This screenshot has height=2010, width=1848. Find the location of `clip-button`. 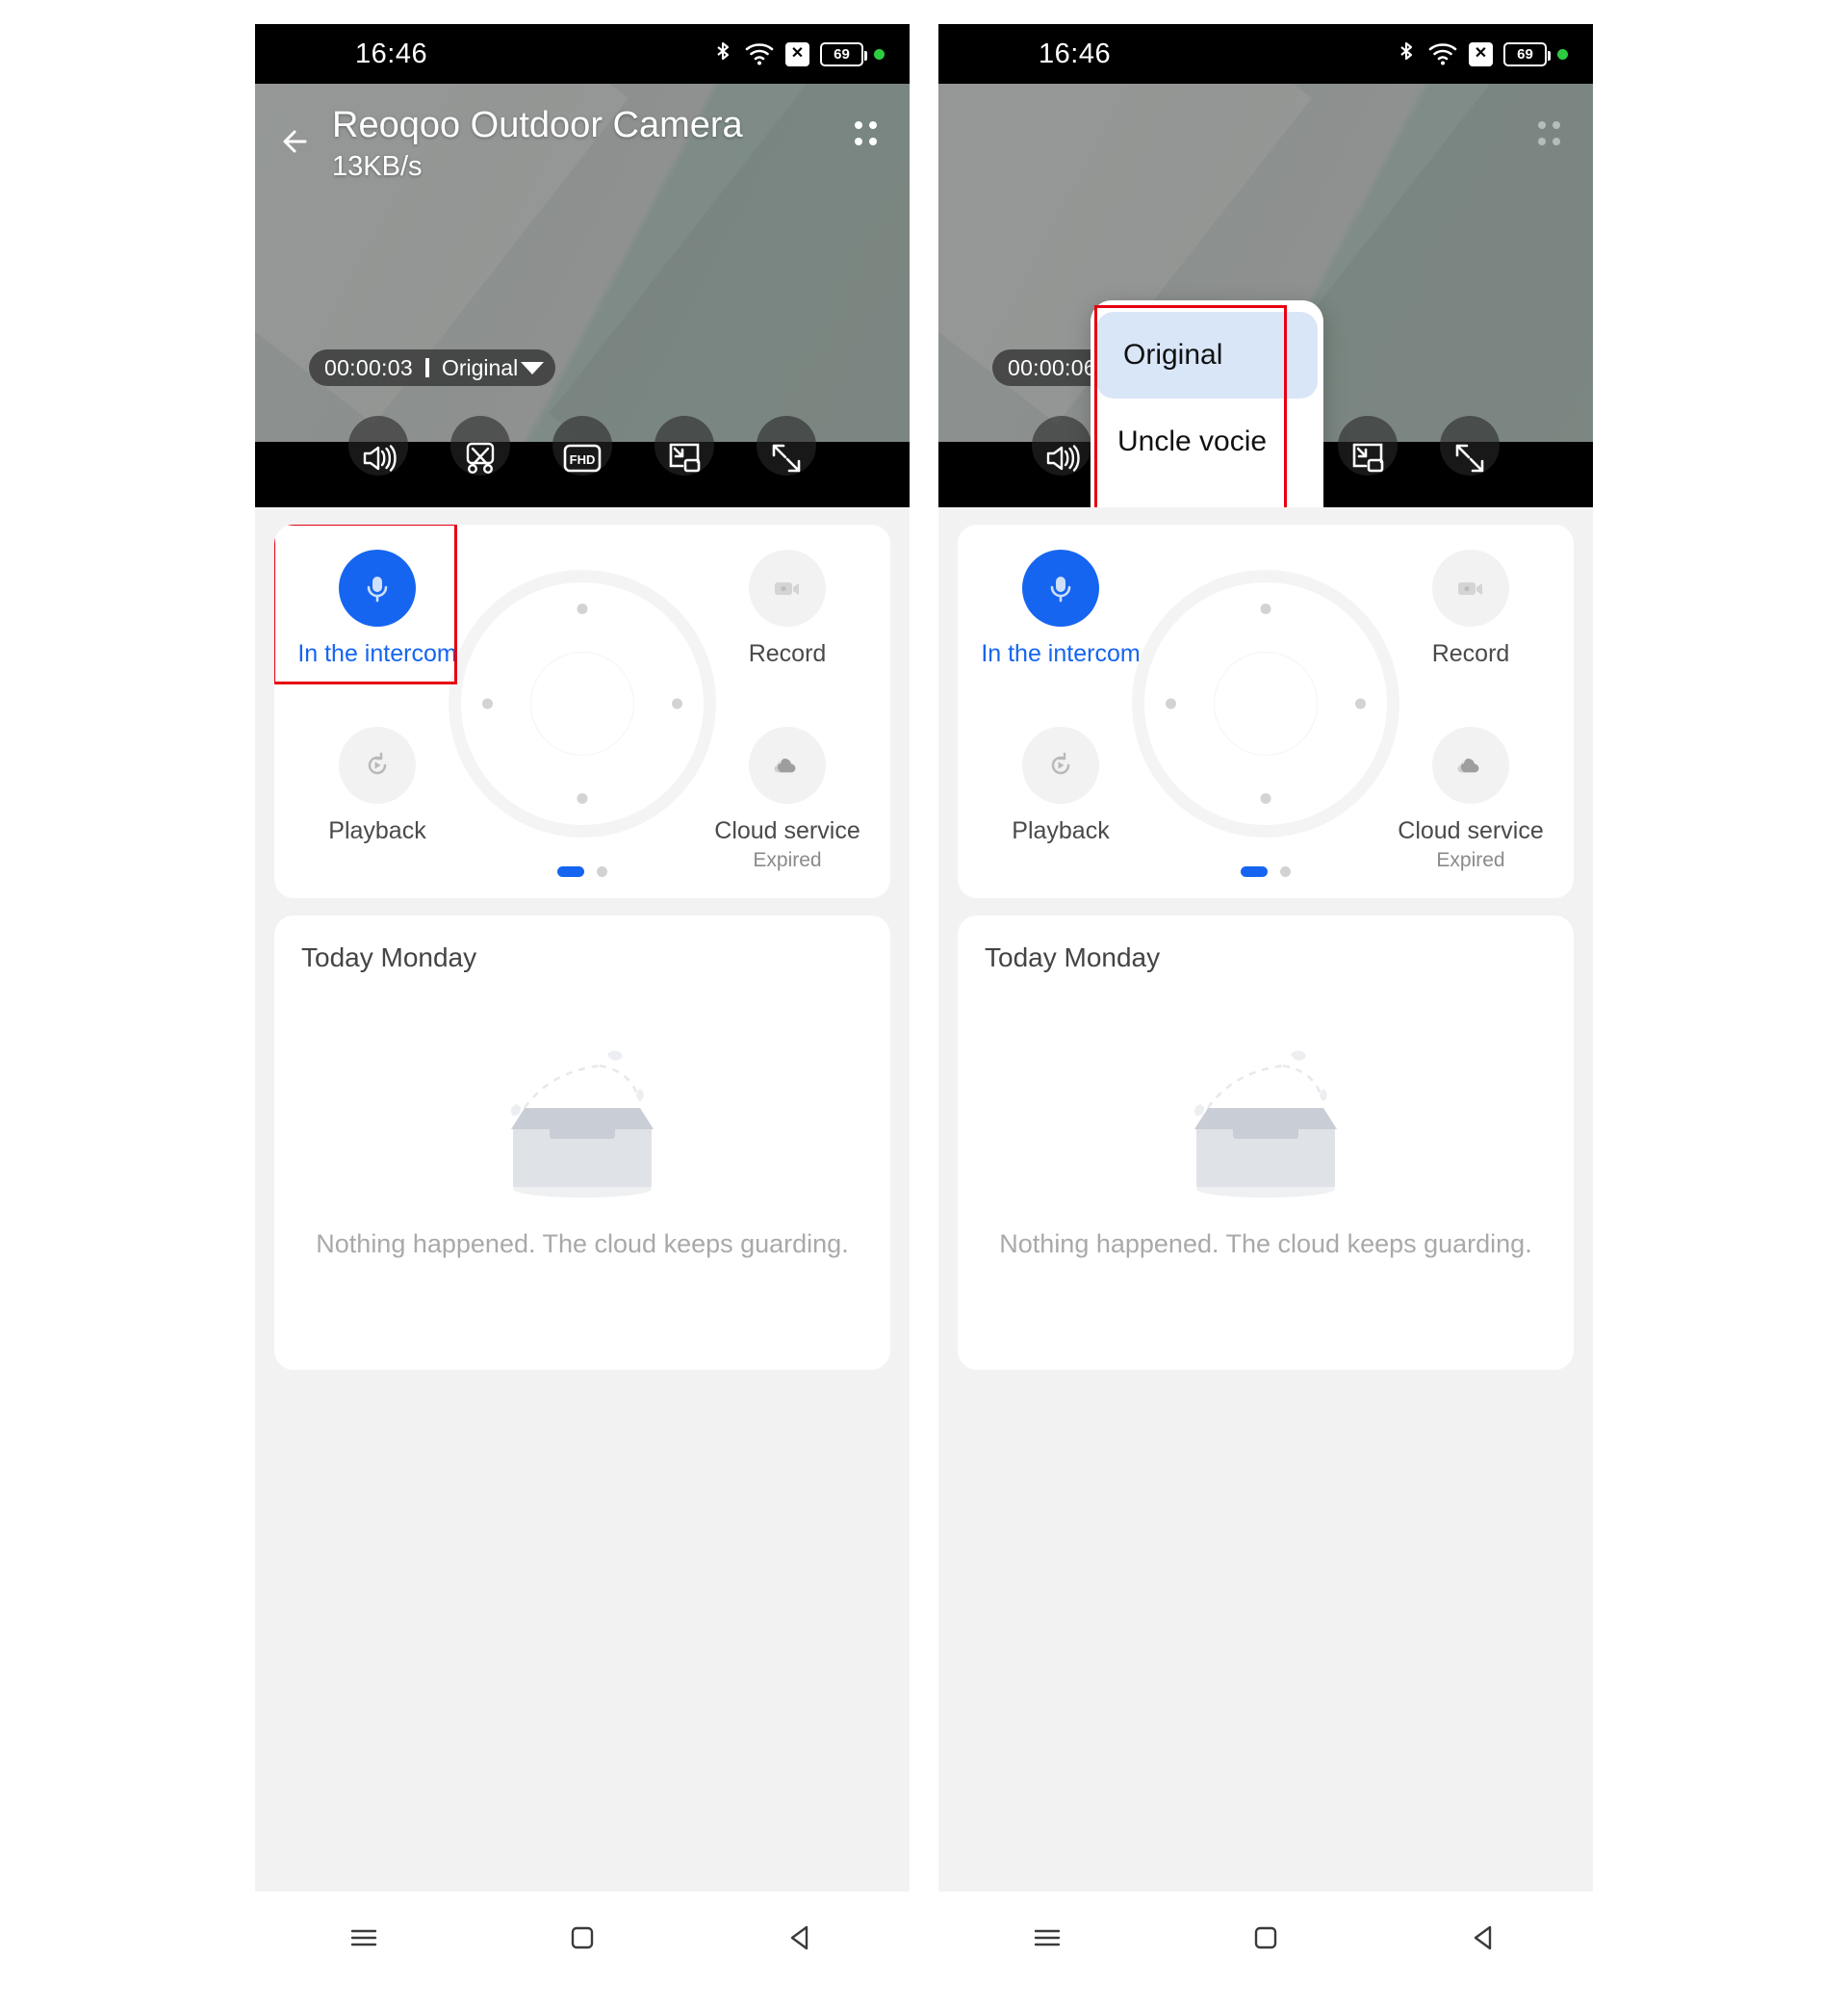

clip-button is located at coordinates (480, 460).